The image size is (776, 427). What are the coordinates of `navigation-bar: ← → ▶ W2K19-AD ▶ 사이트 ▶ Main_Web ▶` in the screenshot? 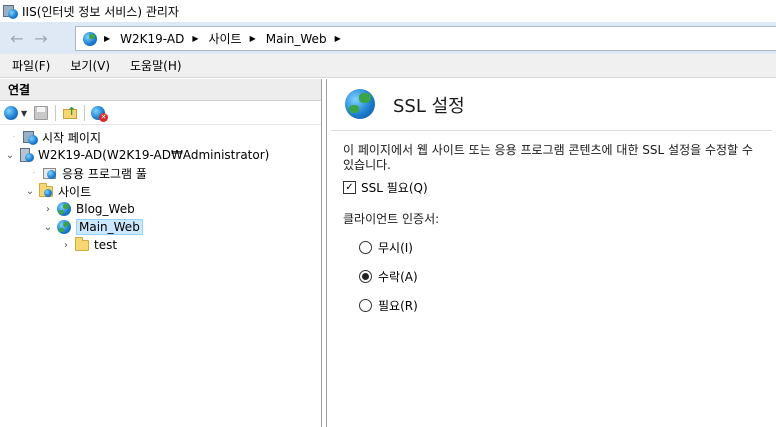 It's located at (388, 38).